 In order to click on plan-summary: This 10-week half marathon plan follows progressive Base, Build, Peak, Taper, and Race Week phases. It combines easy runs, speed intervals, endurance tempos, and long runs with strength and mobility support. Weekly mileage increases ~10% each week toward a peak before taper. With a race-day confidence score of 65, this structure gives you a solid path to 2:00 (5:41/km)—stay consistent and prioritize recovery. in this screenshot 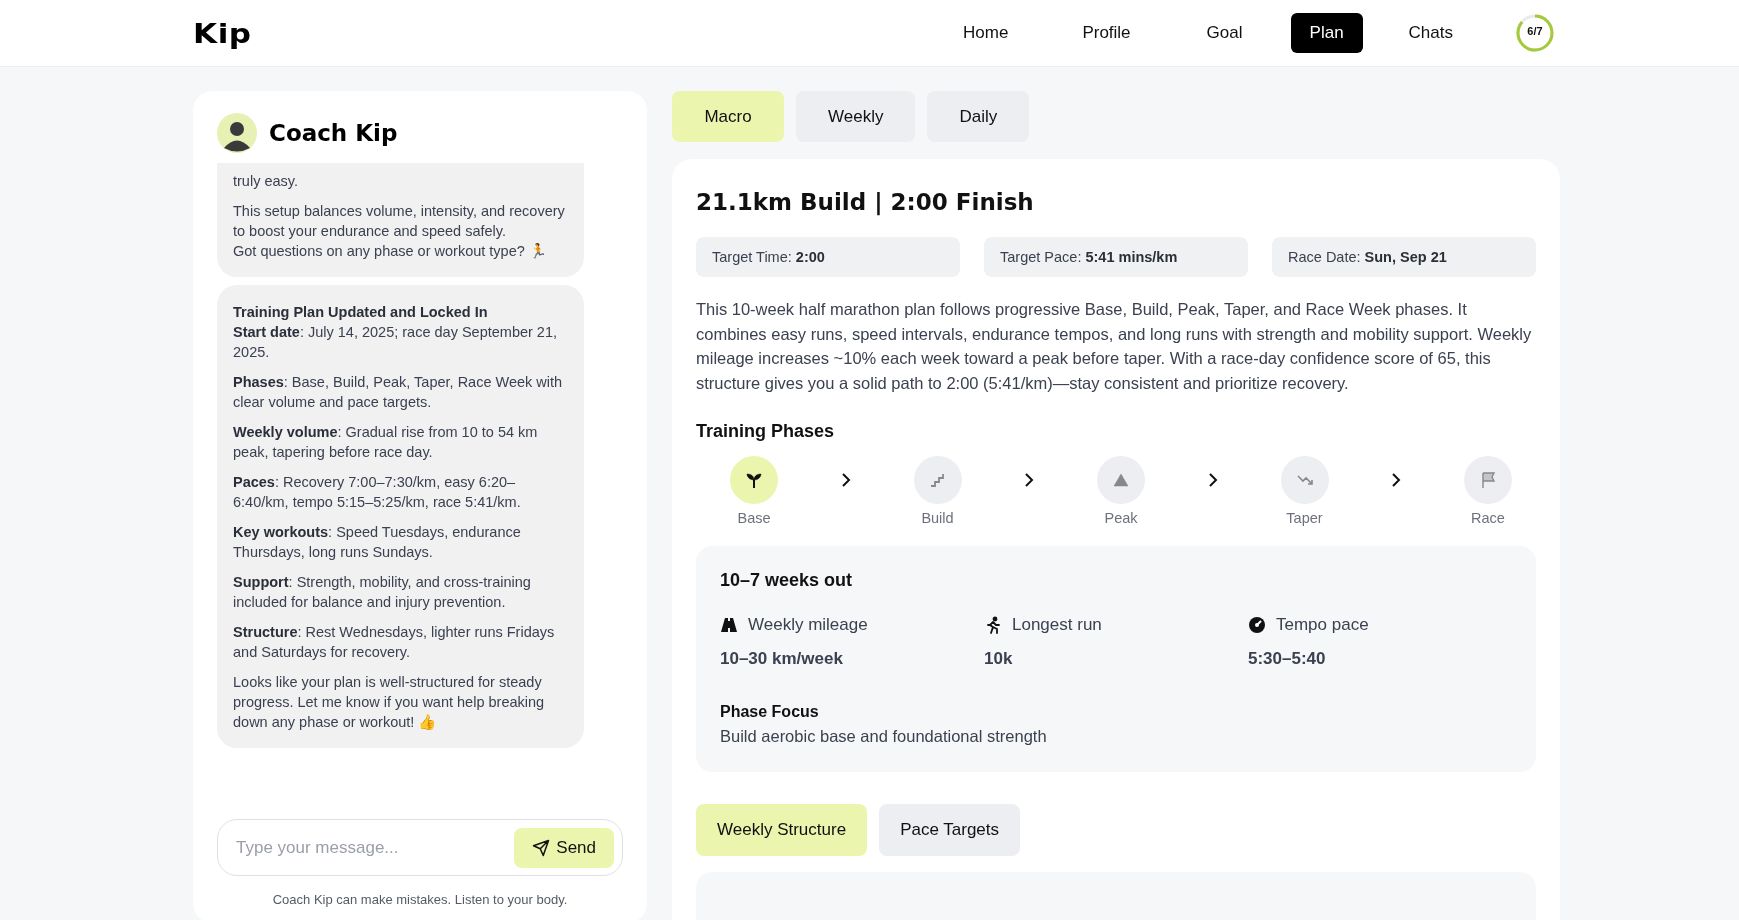, I will do `click(1114, 346)`.